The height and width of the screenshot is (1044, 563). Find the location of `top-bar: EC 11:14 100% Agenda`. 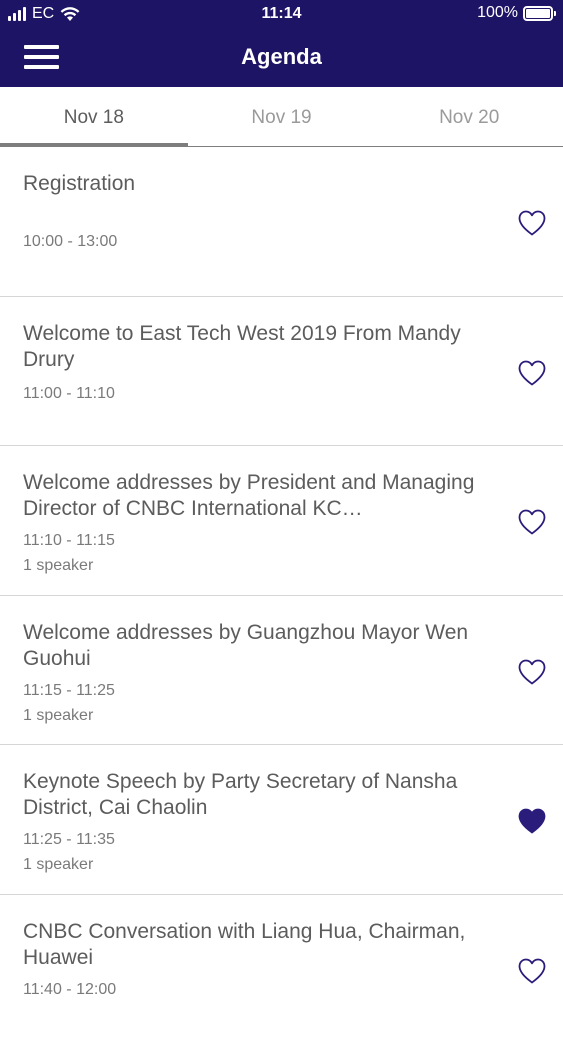

top-bar: EC 11:14 100% Agenda is located at coordinates (281, 43).